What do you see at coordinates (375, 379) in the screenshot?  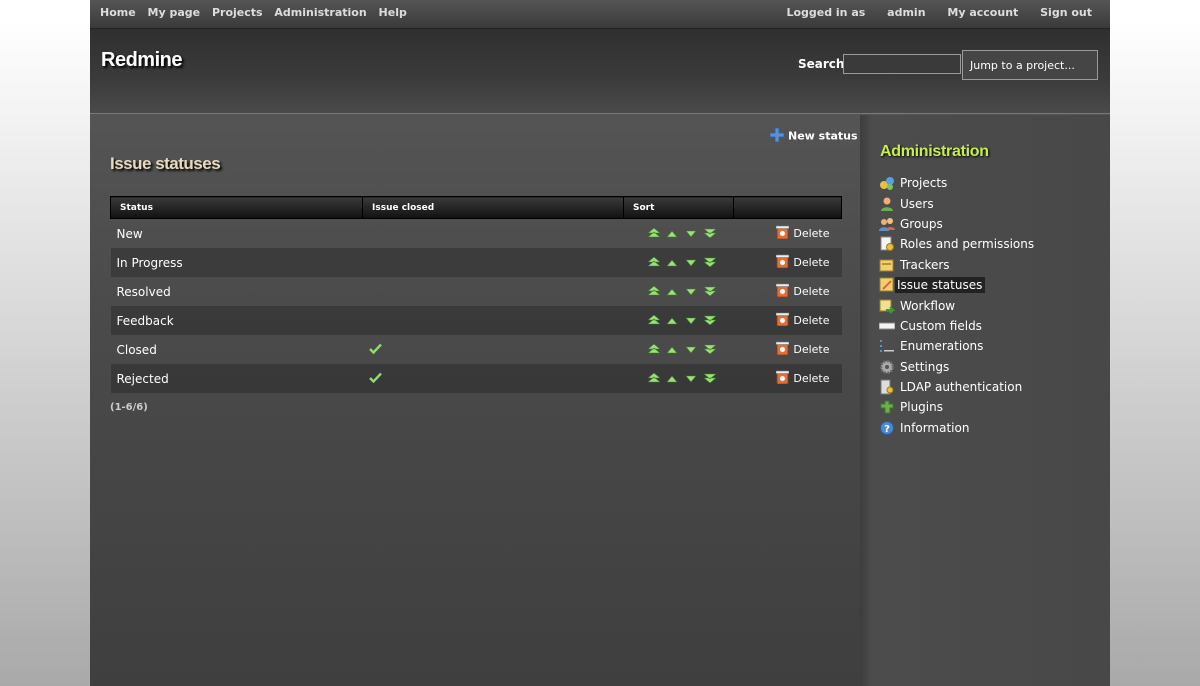 I see `checkmark-icon` at bounding box center [375, 379].